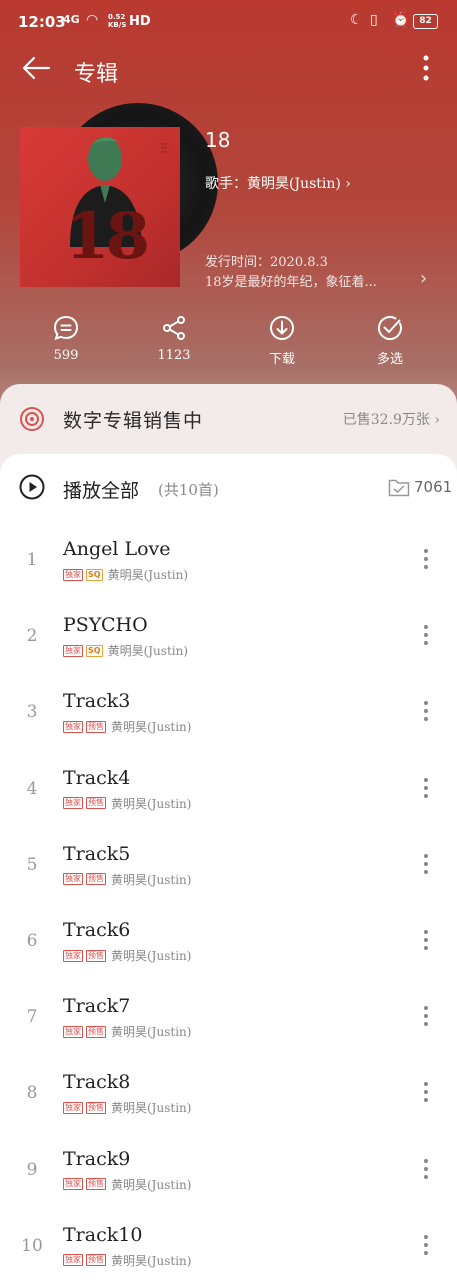 This screenshot has height=1280, width=457. Describe the element at coordinates (188, 490) in the screenshot. I see `track-count: (共10首)` at that location.